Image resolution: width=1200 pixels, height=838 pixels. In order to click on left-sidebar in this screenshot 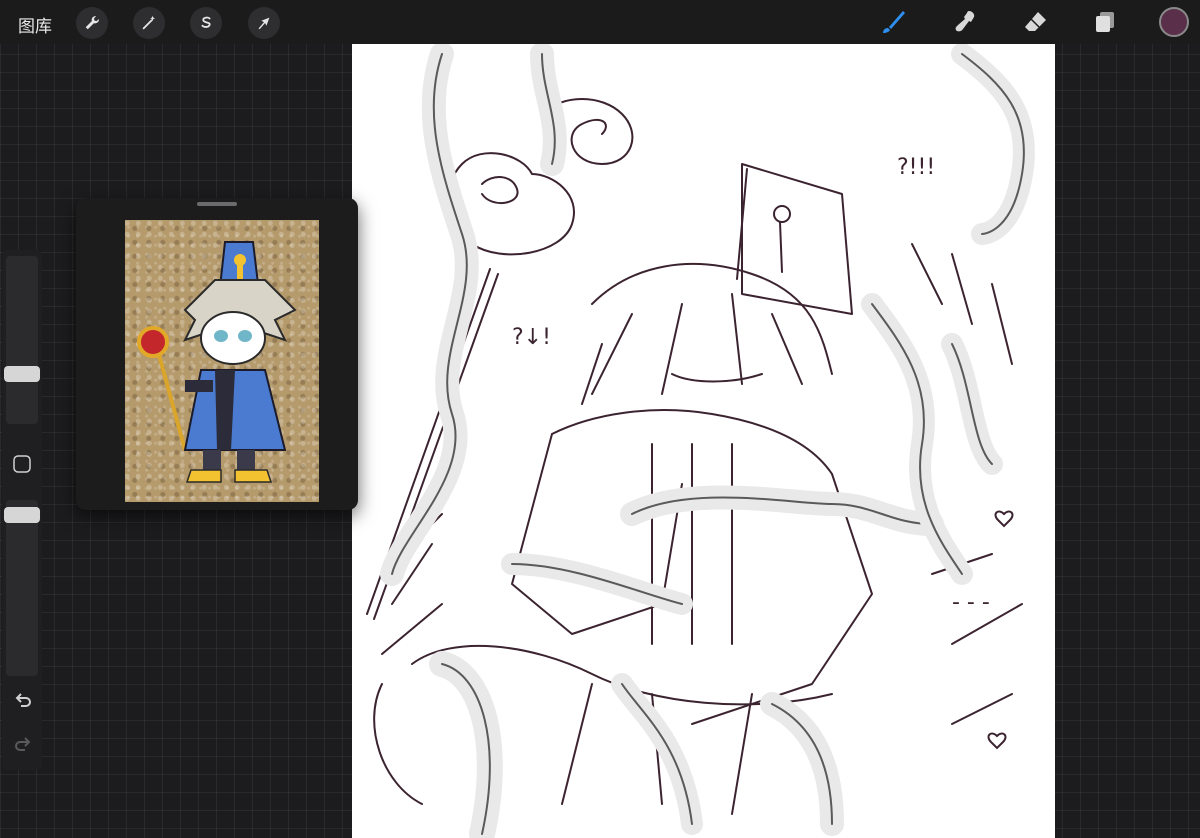, I will do `click(22, 510)`.